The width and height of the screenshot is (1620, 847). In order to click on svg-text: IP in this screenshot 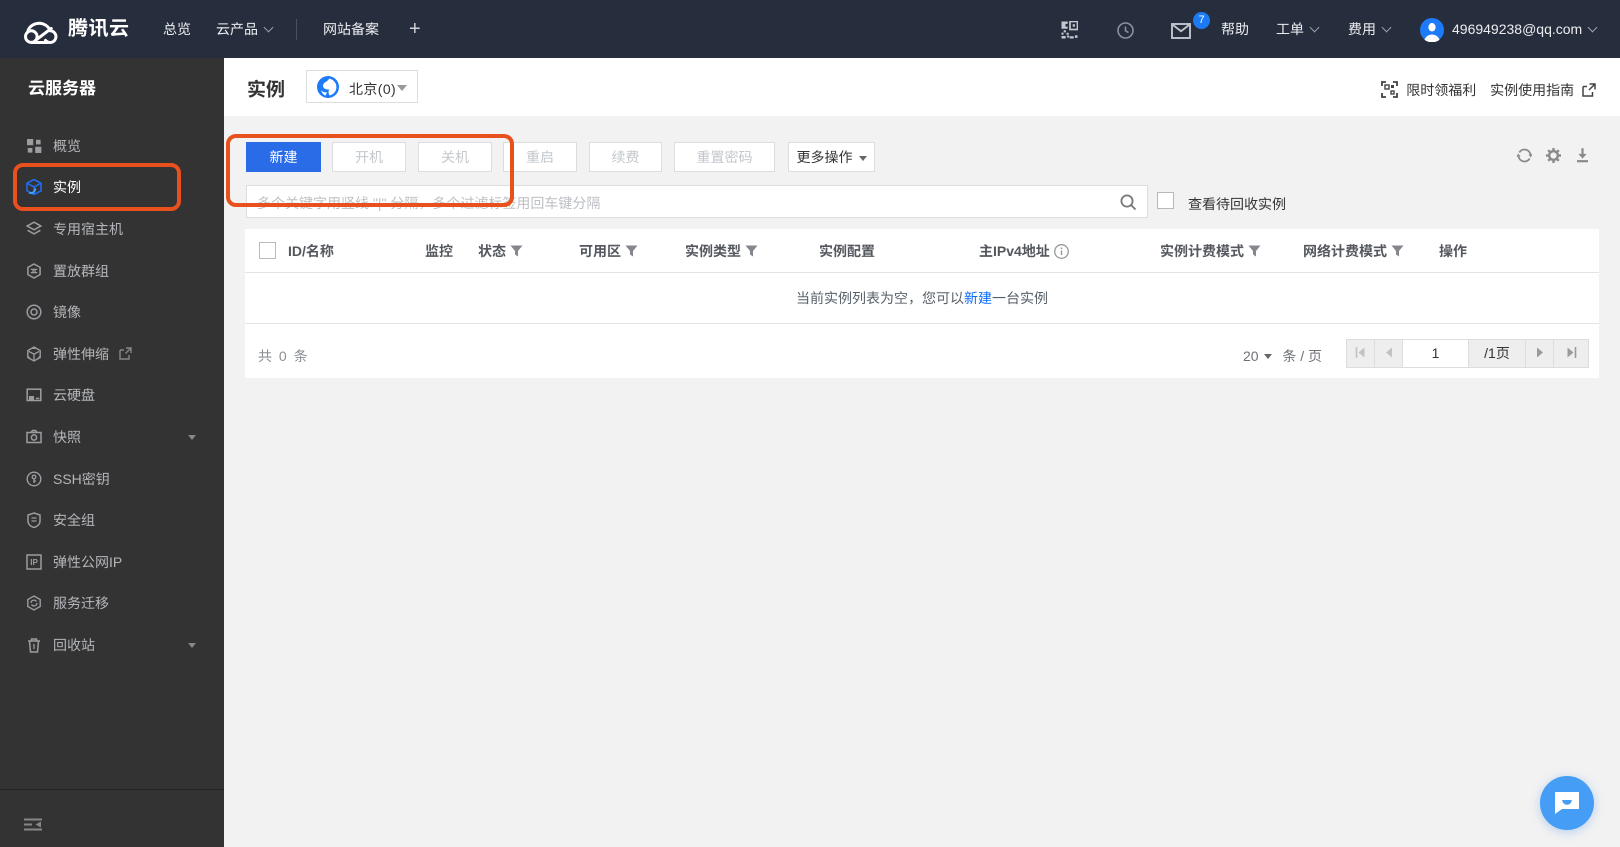, I will do `click(34, 562)`.